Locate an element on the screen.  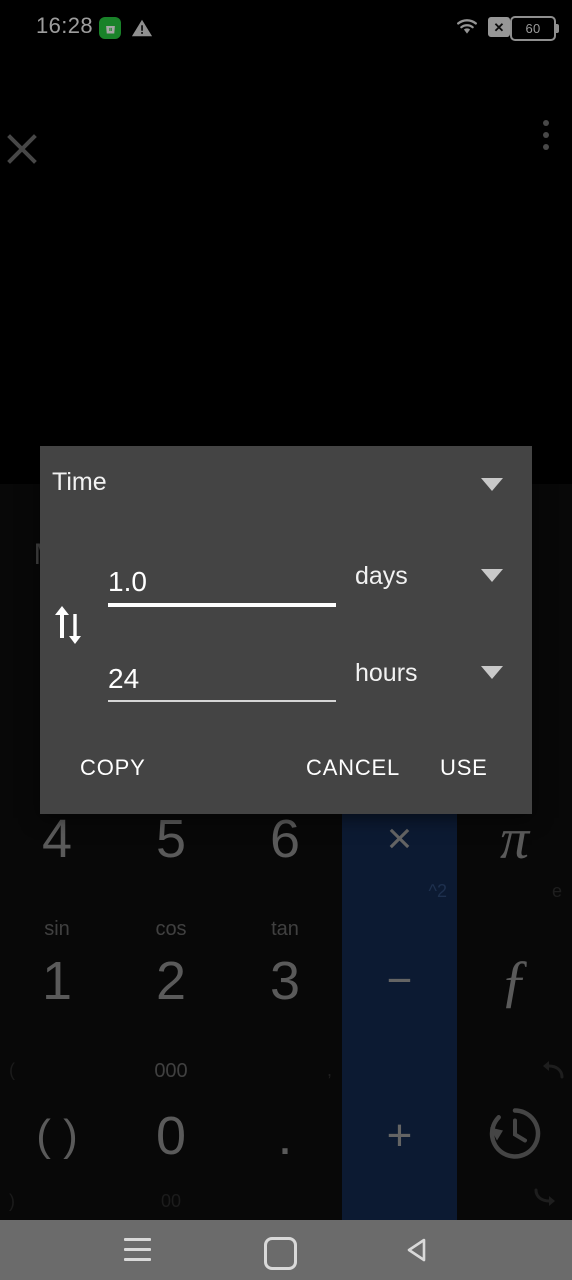
copy-button: COPY is located at coordinates (113, 768).